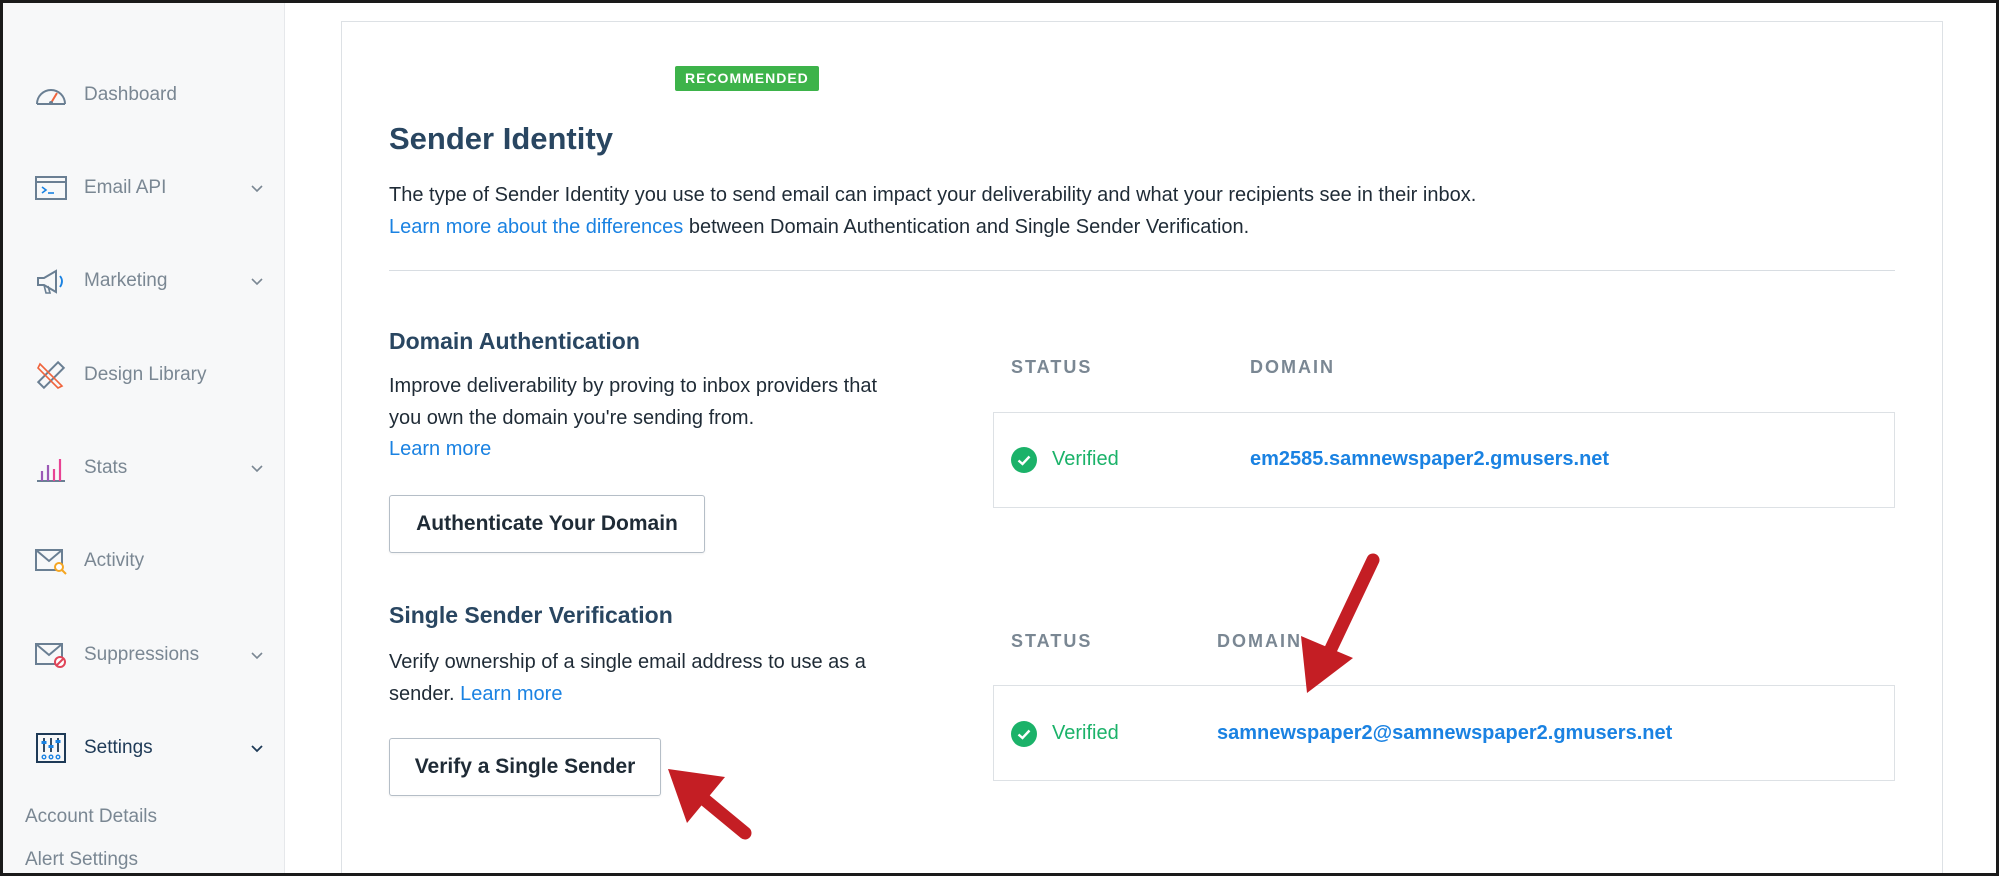 This screenshot has height=876, width=1999. Describe the element at coordinates (51, 188) in the screenshot. I see `terminal-window-icon` at that location.